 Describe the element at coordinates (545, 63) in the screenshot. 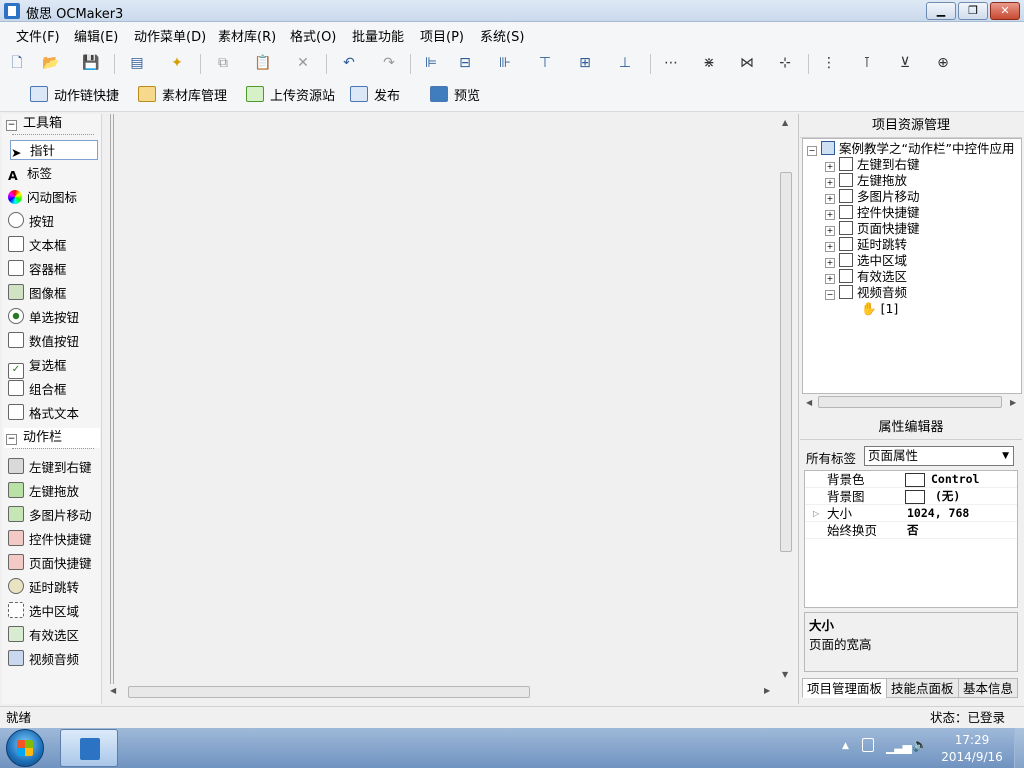

I see `align-top-icon: ⊤` at that location.